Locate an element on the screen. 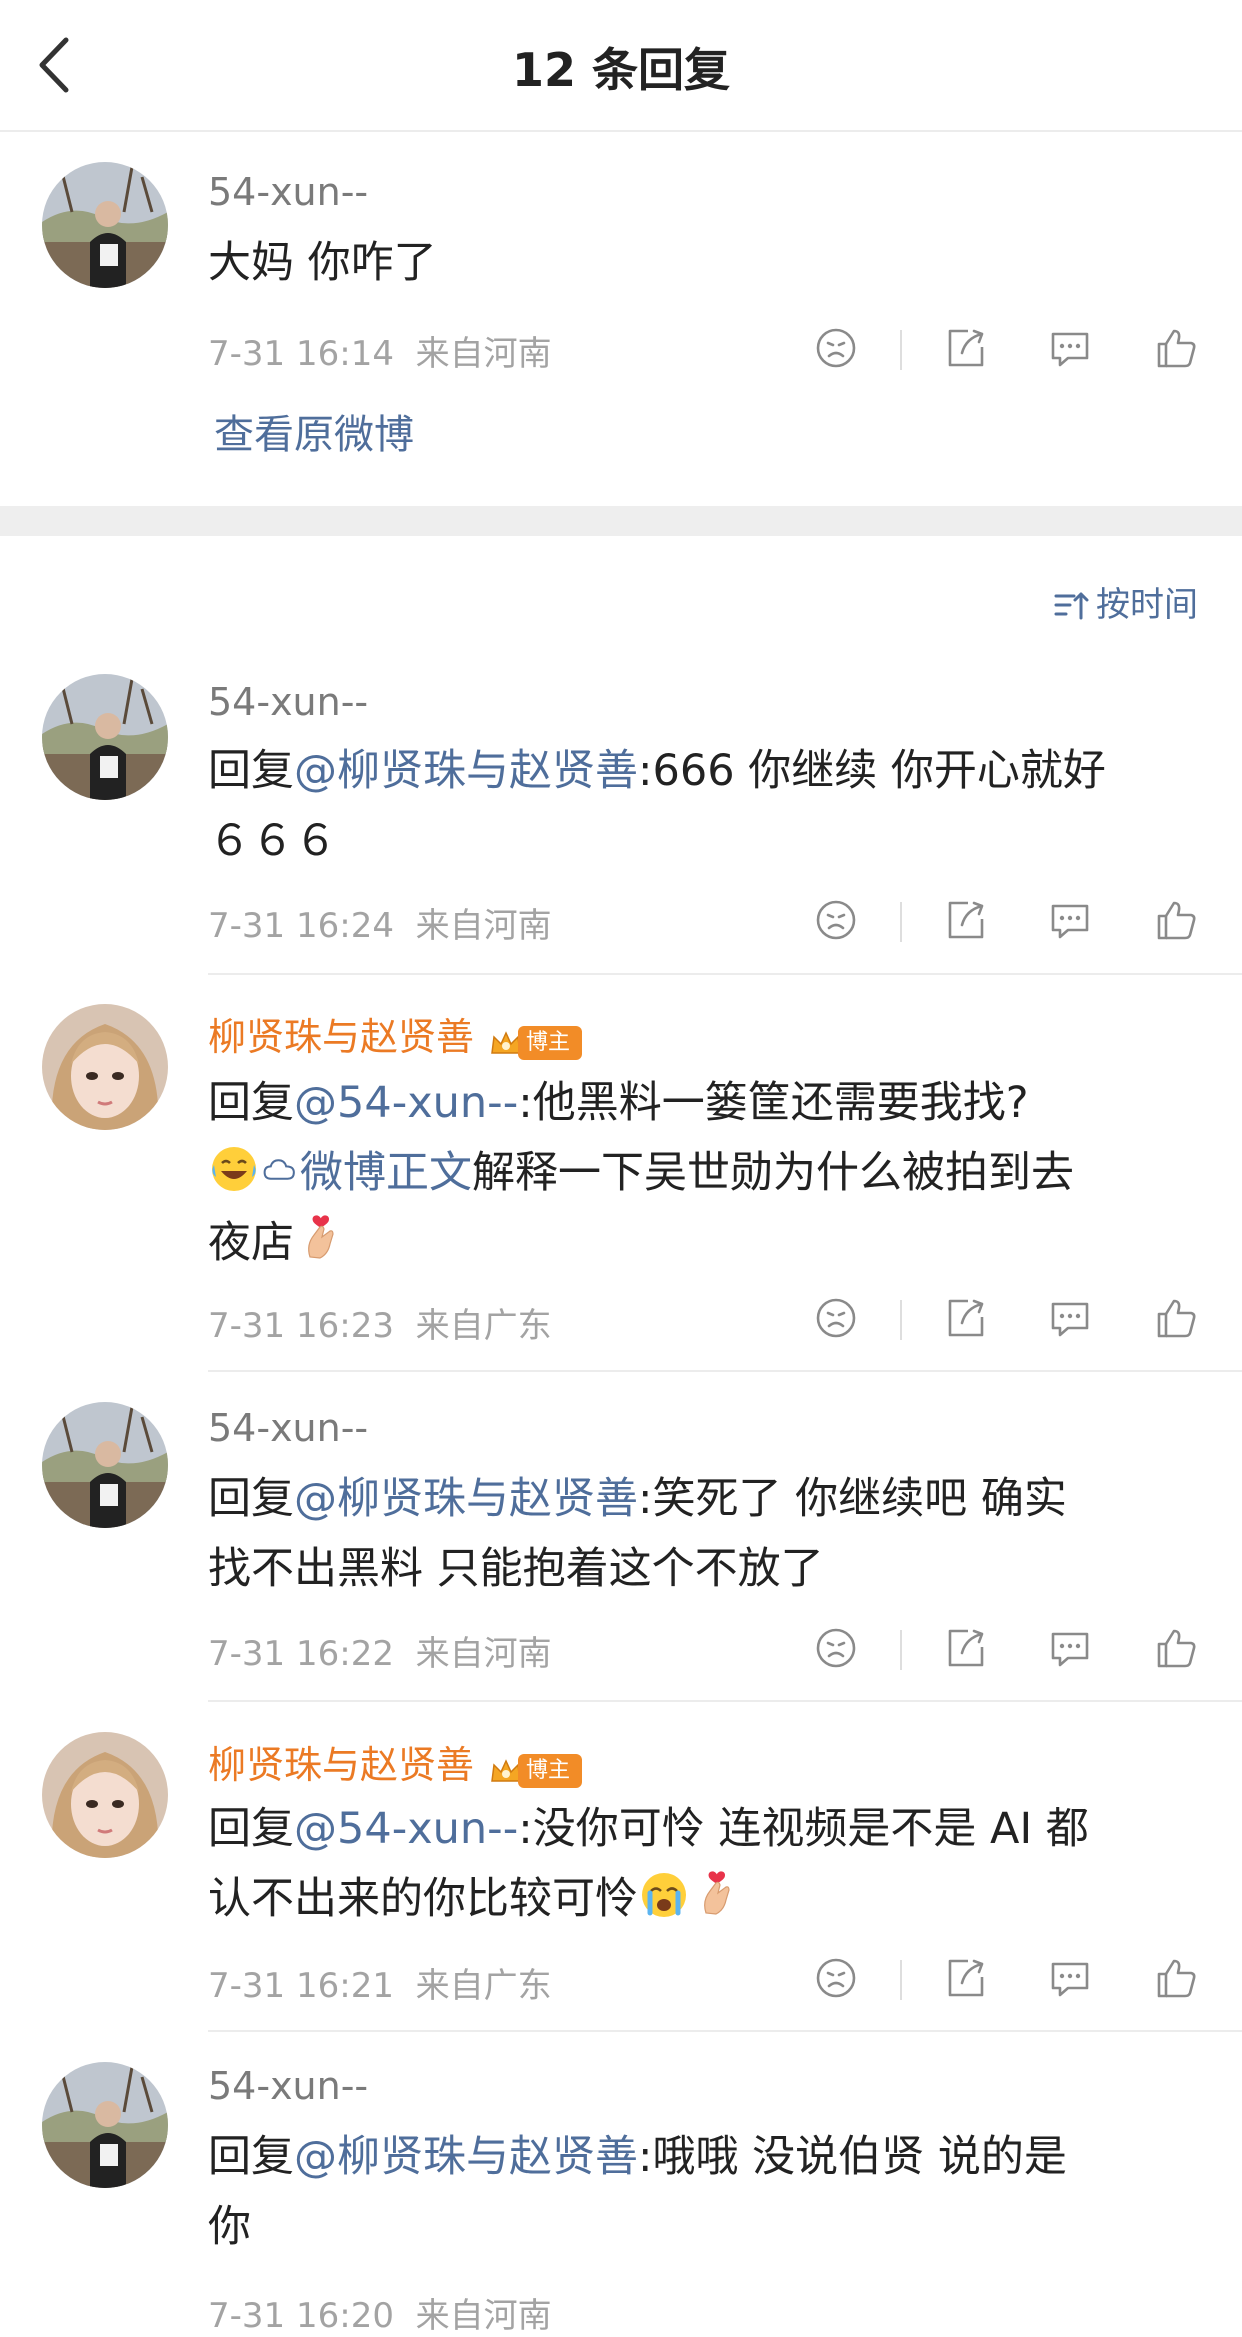 The height and width of the screenshot is (2337, 1242). comment-meta: 7-31 16:21 来自广东 is located at coordinates (380, 1986).